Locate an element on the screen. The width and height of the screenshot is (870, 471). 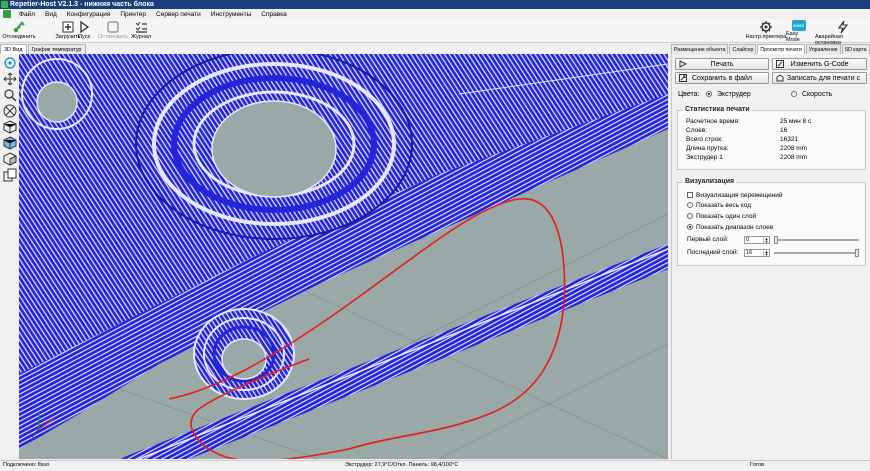
stat-row: Слоев: 16 is located at coordinates (737, 130).